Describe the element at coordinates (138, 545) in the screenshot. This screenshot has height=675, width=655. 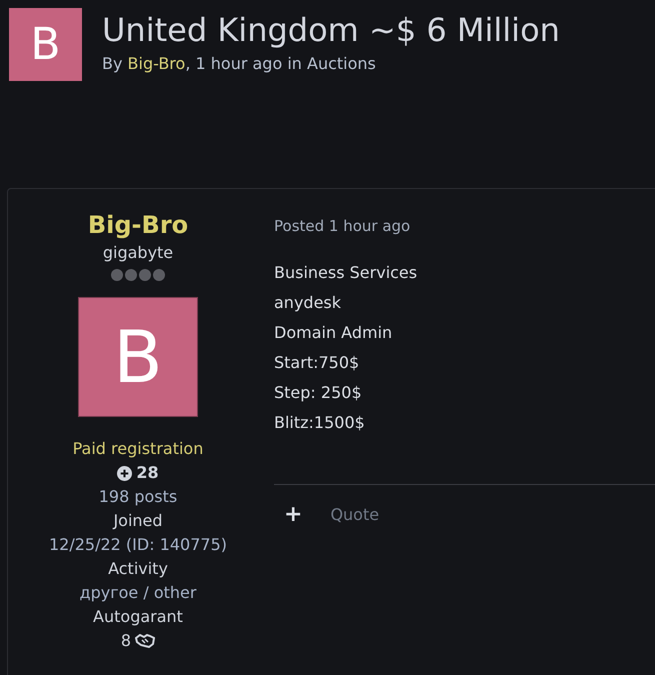
I see `joined-date: 12/25/22 (ID: 140775)` at that location.